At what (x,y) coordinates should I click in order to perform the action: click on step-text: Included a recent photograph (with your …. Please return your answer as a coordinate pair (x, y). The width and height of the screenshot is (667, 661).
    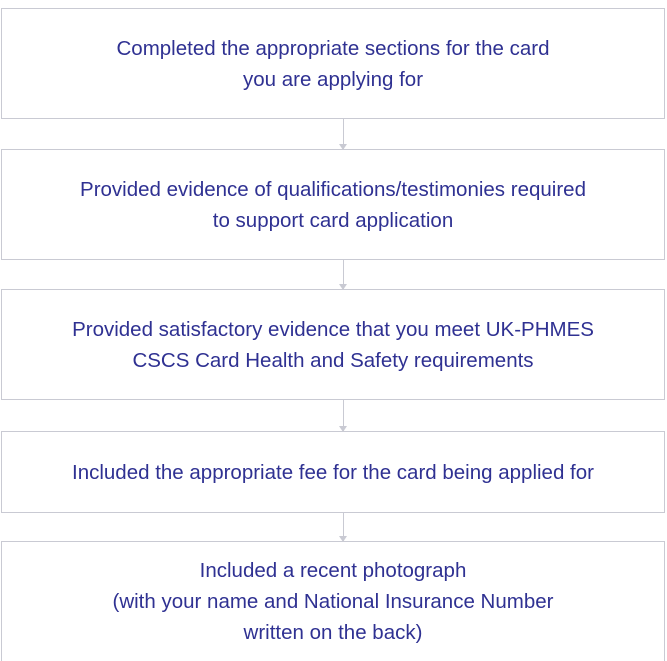
    Looking at the image, I should click on (333, 601).